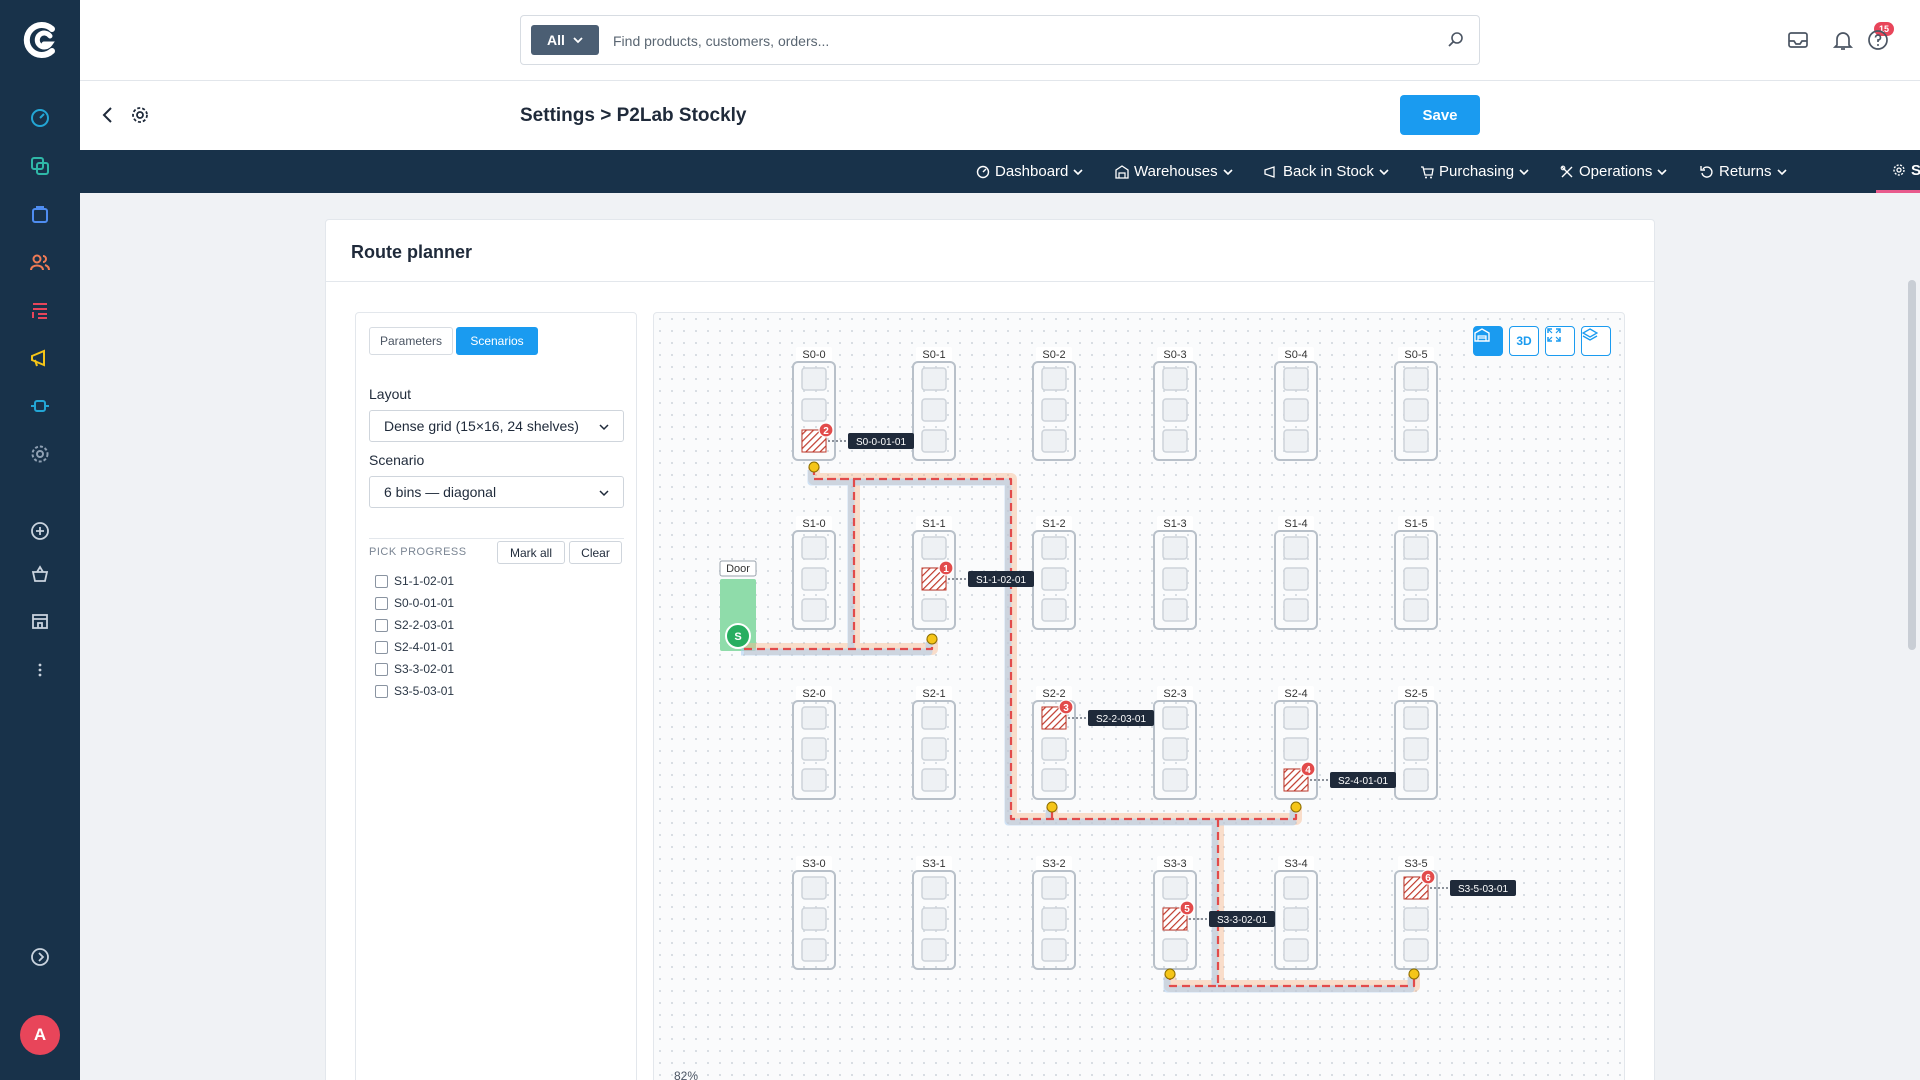 The height and width of the screenshot is (1080, 1920). Describe the element at coordinates (40, 118) in the screenshot. I see `dashboard-icon` at that location.